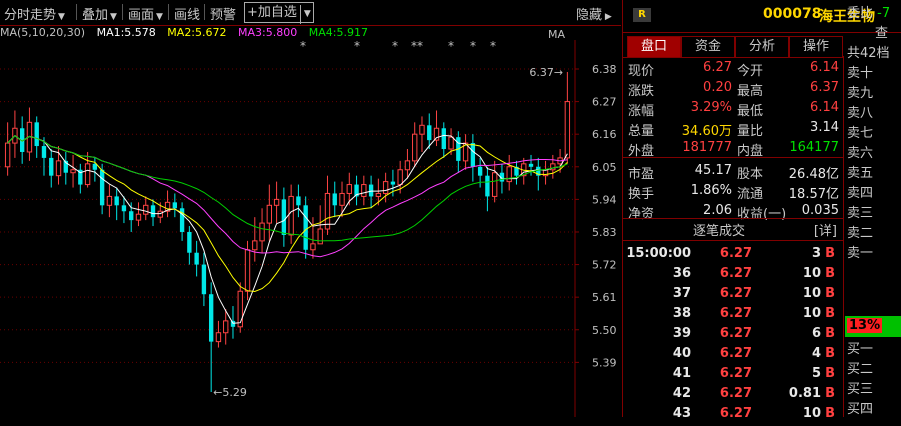 This screenshot has width=901, height=426. I want to click on toolbar-screen: 画面 ▼, so click(145, 13).